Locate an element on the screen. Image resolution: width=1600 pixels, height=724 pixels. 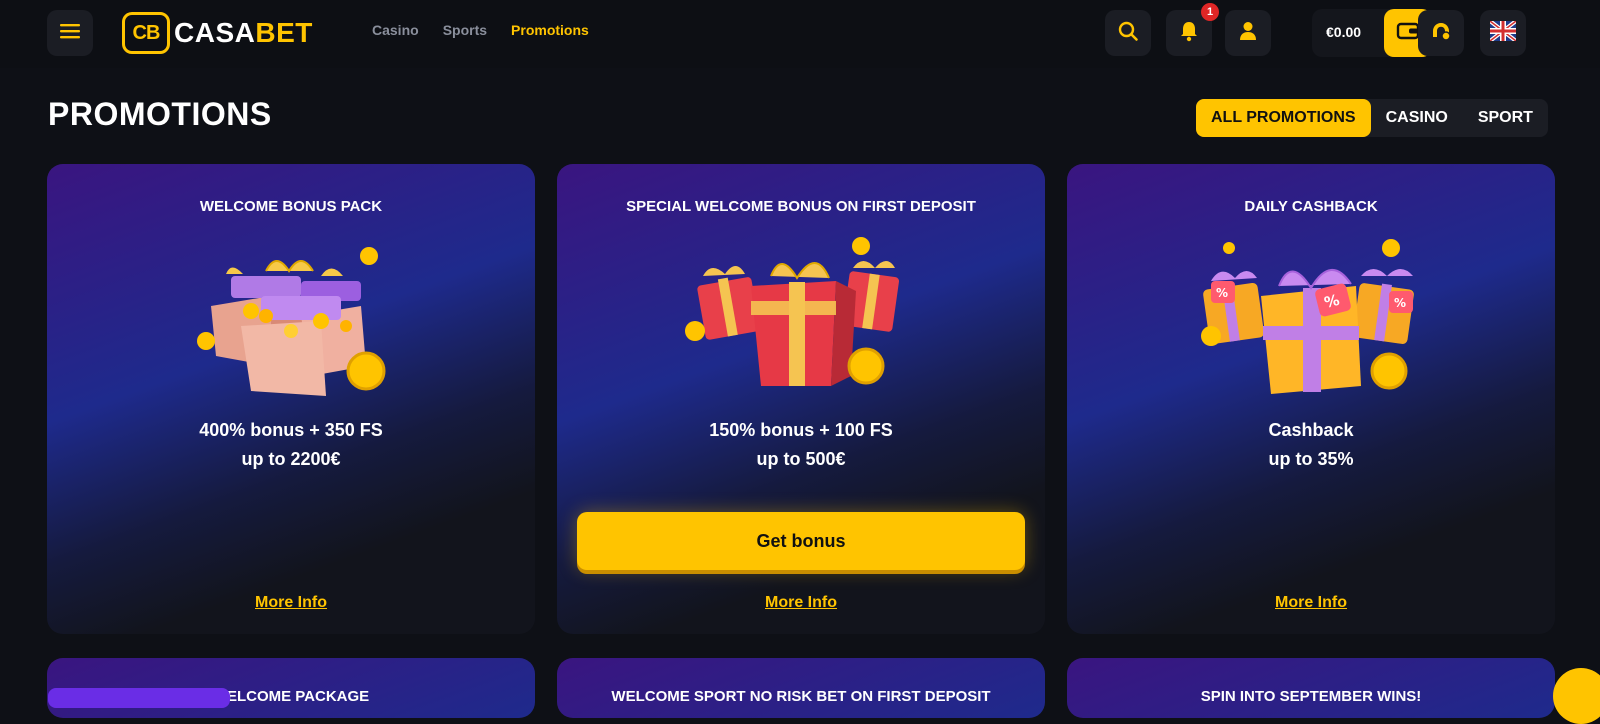
chat-fab-button is located at coordinates (1576, 696).